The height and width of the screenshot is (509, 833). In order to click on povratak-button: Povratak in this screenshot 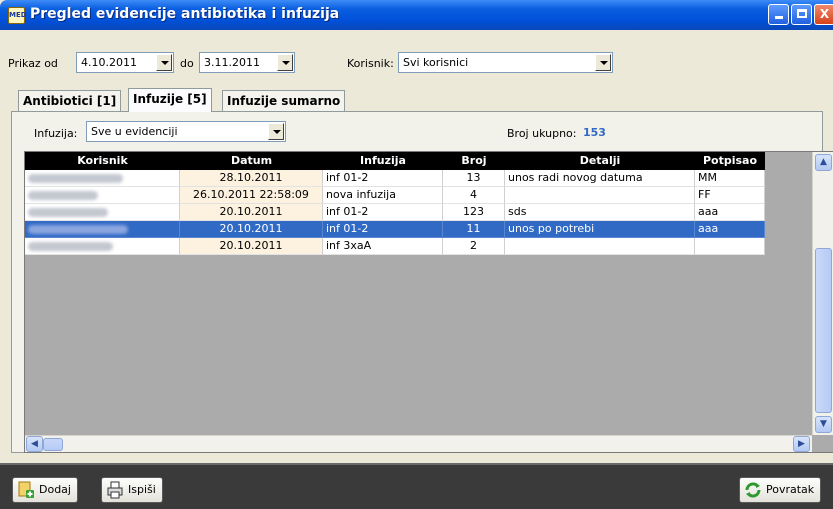, I will do `click(780, 490)`.